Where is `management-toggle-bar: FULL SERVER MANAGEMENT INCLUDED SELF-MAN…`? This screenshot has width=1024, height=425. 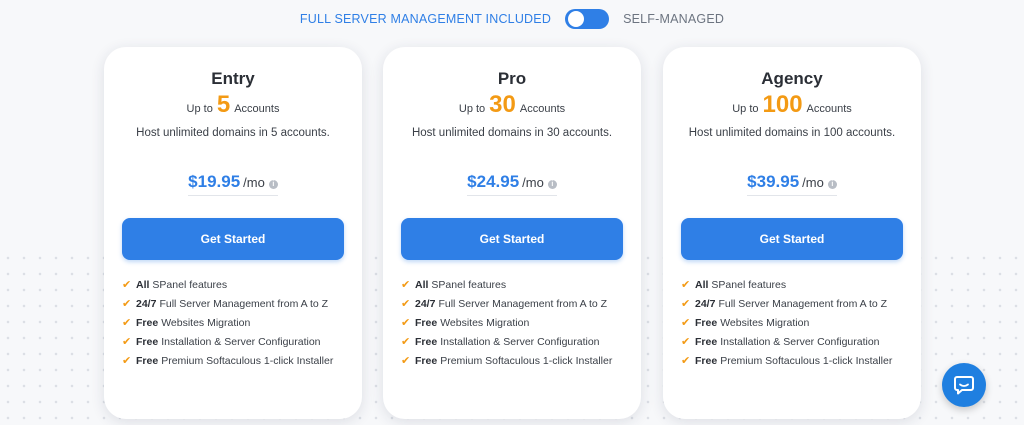 management-toggle-bar: FULL SERVER MANAGEMENT INCLUDED SELF-MAN… is located at coordinates (512, 19).